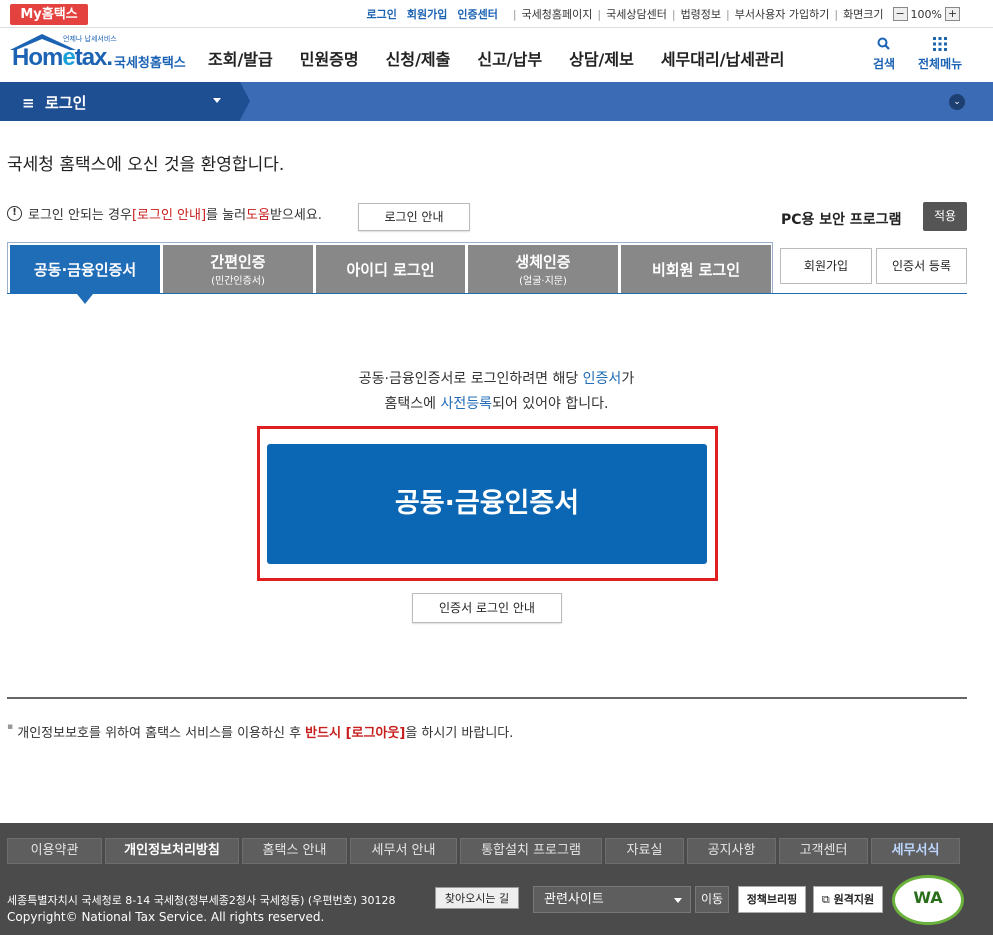 The width and height of the screenshot is (993, 935). Describe the element at coordinates (54, 851) in the screenshot. I see `footer-terms-link: 이용약관` at that location.